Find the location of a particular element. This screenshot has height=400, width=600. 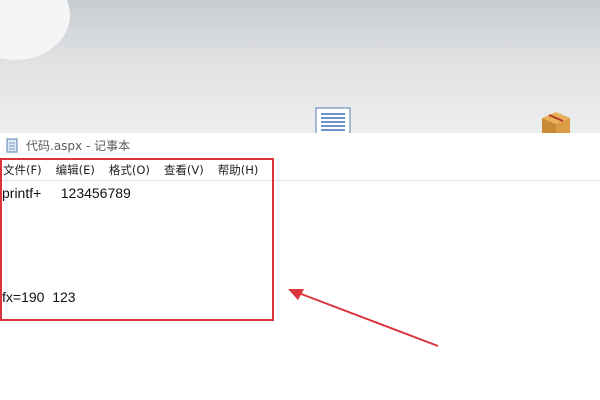

notepad-icon is located at coordinates (12, 145).